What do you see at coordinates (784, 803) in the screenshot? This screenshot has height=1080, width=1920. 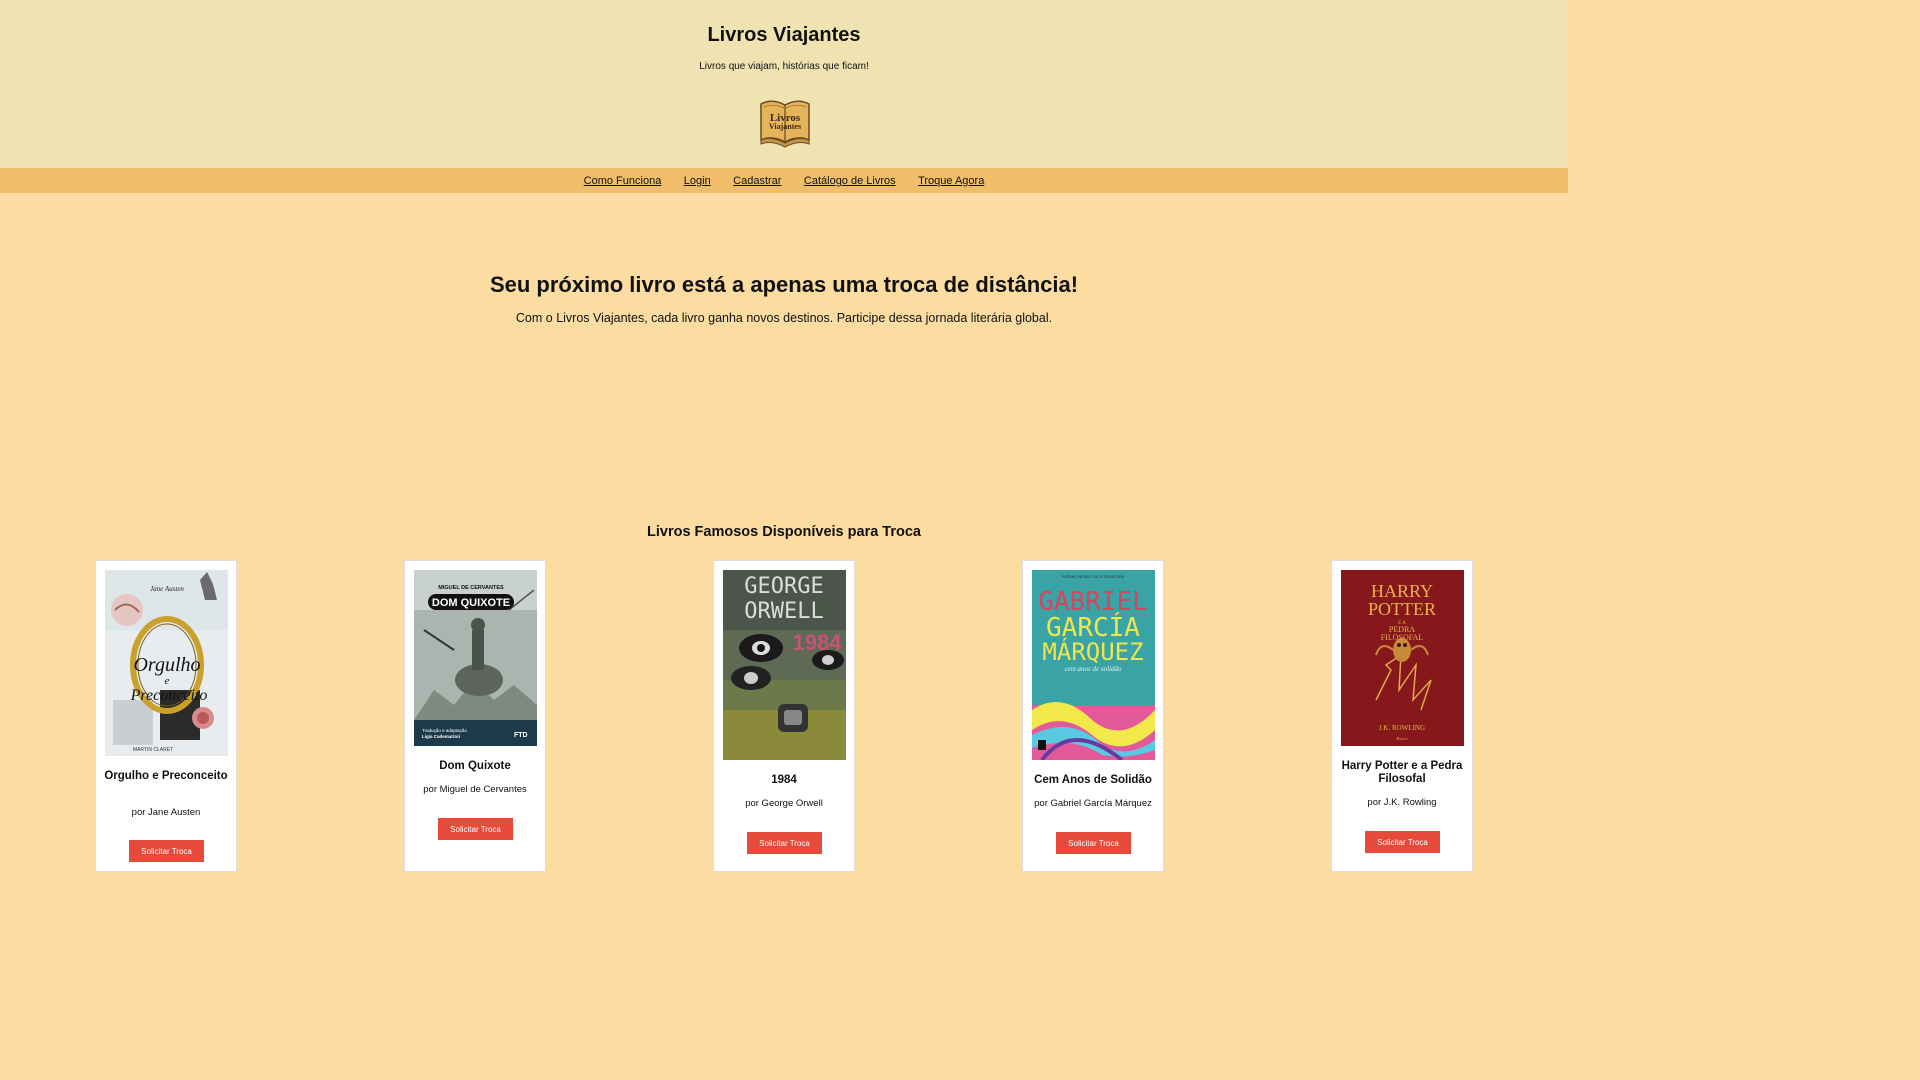 I see `book-author: por George Orwell` at bounding box center [784, 803].